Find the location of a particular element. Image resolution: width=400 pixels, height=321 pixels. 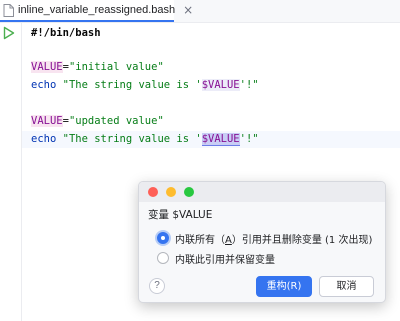

option-inline-all: 内联所有（A）引用并且删除变量 (1 次出现) is located at coordinates (264, 238).